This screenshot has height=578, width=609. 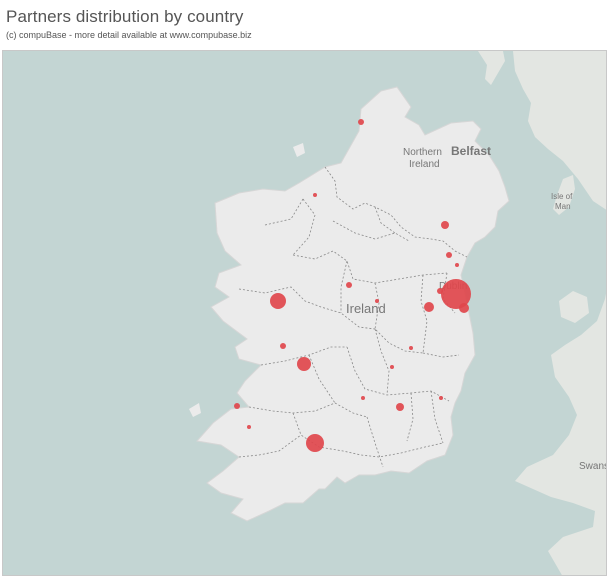 I want to click on label-northern-ireland: Northern, so click(x=422, y=152).